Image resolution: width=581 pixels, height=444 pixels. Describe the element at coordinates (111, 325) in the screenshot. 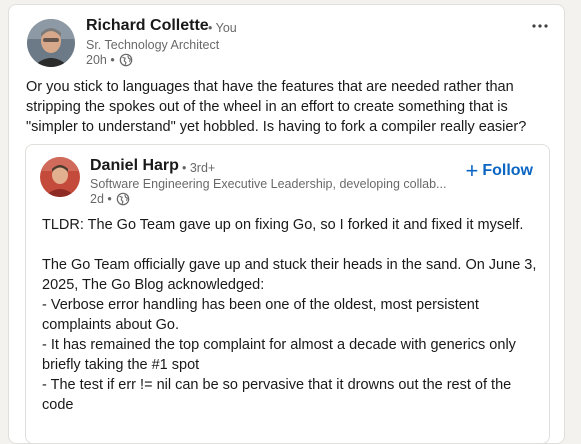

I see `repost-text-line: complaints about Go.` at that location.